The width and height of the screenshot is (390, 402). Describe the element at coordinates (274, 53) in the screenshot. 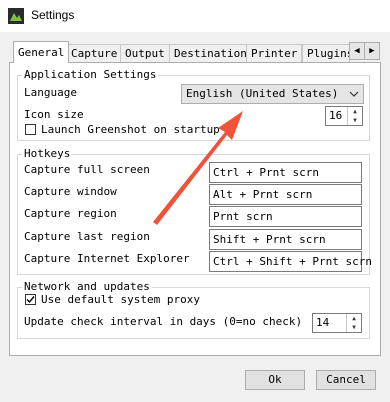

I see `tab-printer: Printer` at that location.